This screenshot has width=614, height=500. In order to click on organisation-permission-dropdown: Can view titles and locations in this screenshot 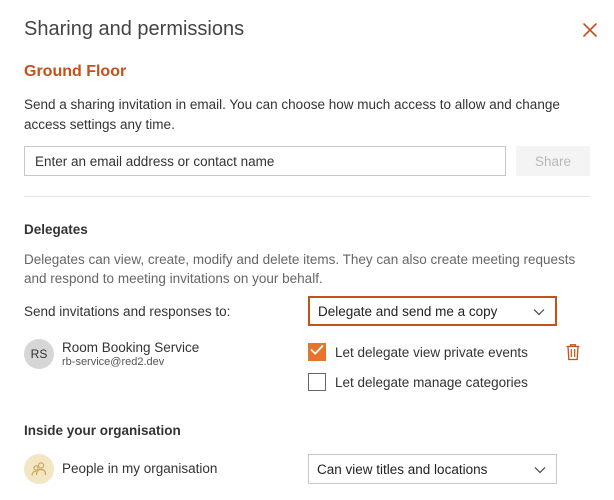, I will do `click(432, 469)`.